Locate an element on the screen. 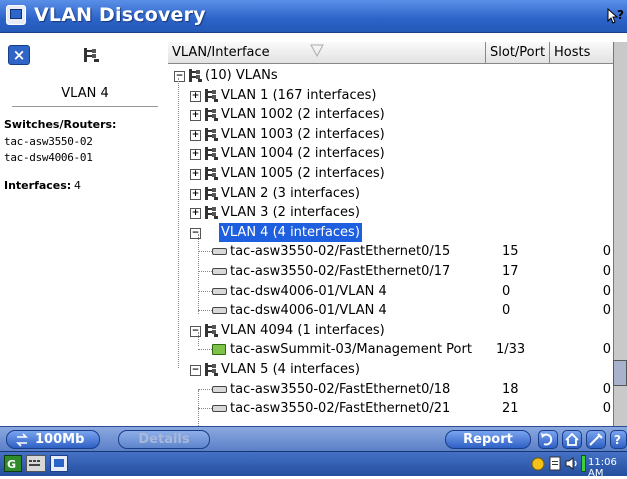  clipboard-icon is located at coordinates (555, 463).